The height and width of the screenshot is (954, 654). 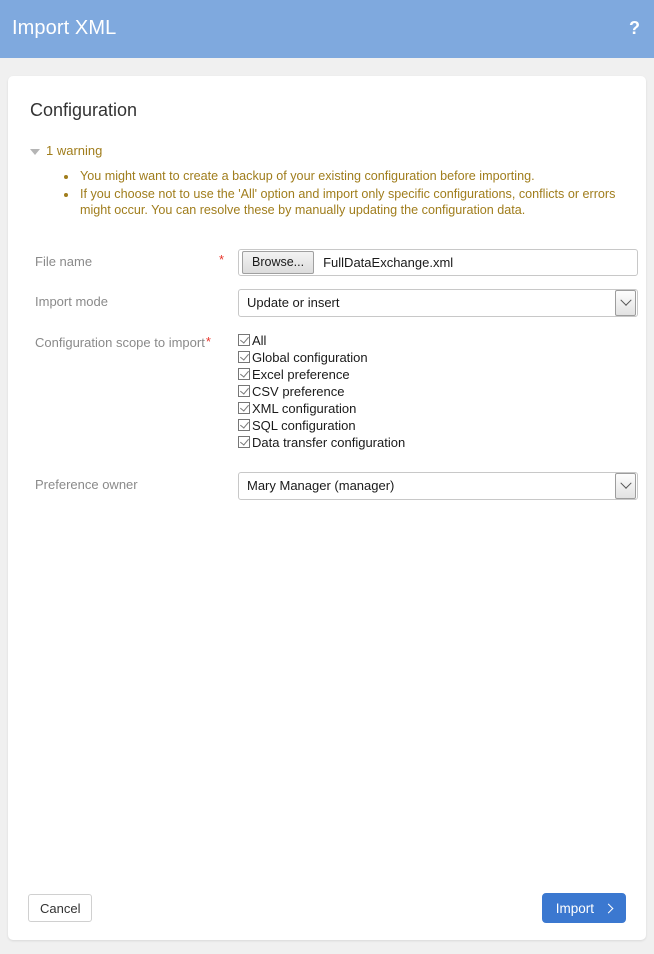 I want to click on selected-file-name: FullDataExchange.xml, so click(x=388, y=262).